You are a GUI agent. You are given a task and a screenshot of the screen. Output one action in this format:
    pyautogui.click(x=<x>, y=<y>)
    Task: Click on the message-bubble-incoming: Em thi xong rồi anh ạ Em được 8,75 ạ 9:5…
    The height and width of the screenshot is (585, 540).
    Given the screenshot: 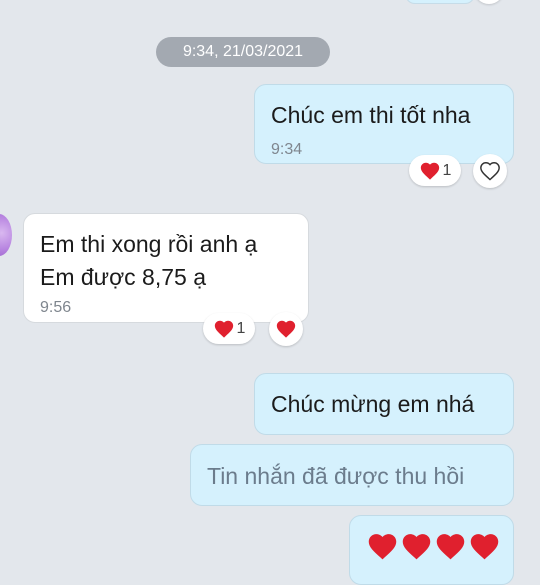 What is the action you would take?
    pyautogui.click(x=166, y=268)
    